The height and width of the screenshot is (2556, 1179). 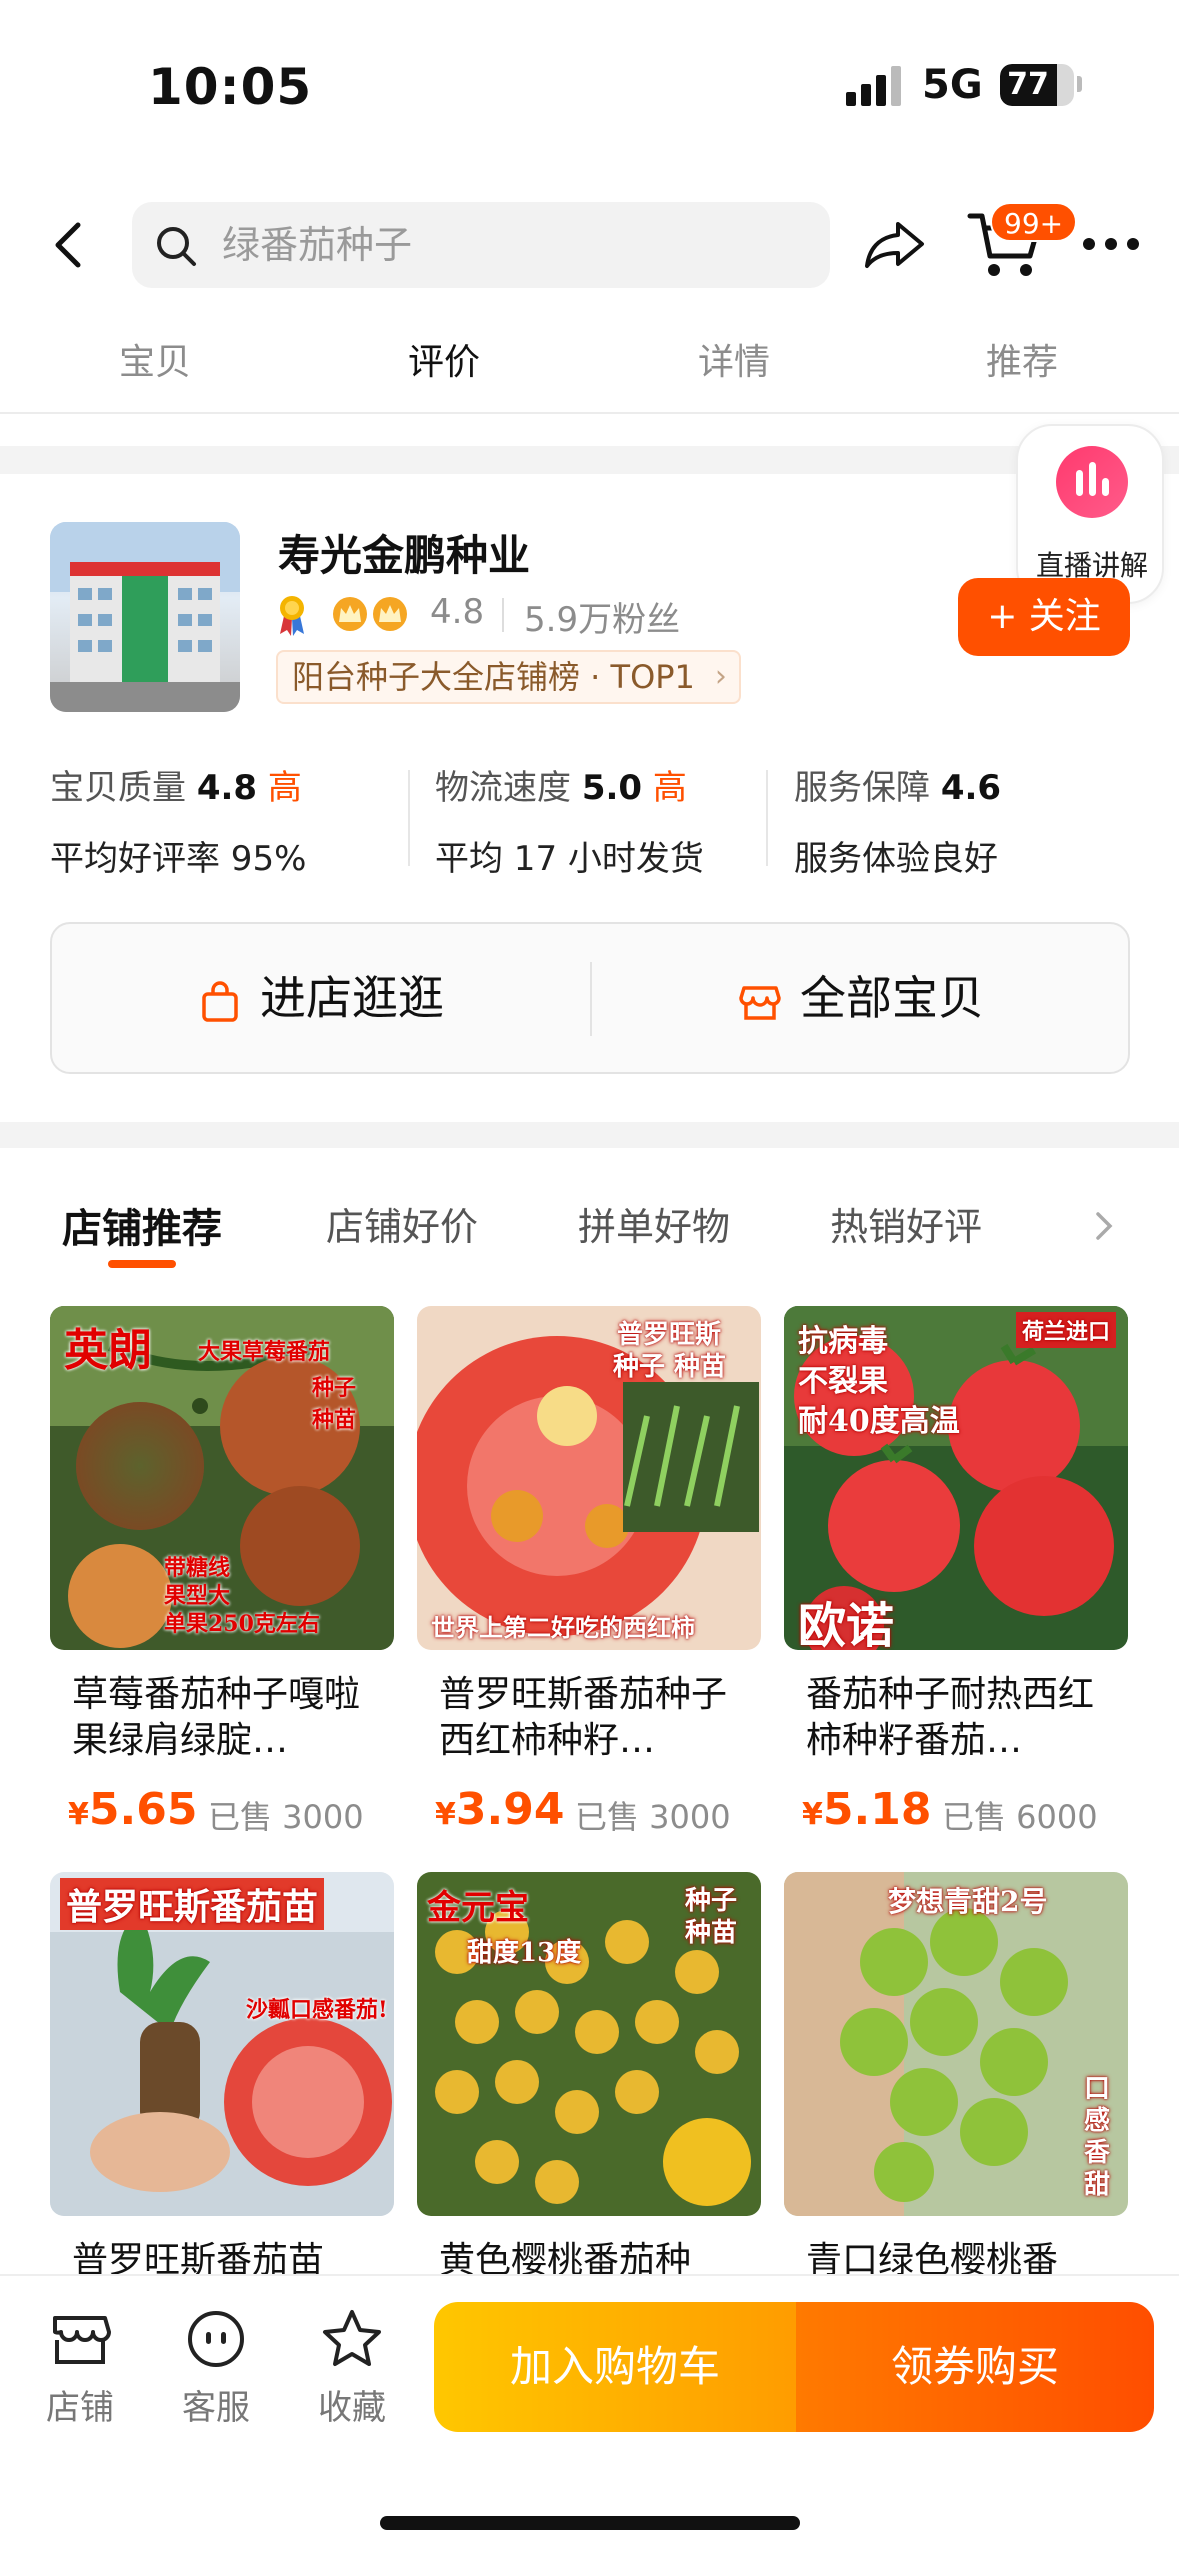 What do you see at coordinates (734, 363) in the screenshot?
I see `tab-details: 详情` at bounding box center [734, 363].